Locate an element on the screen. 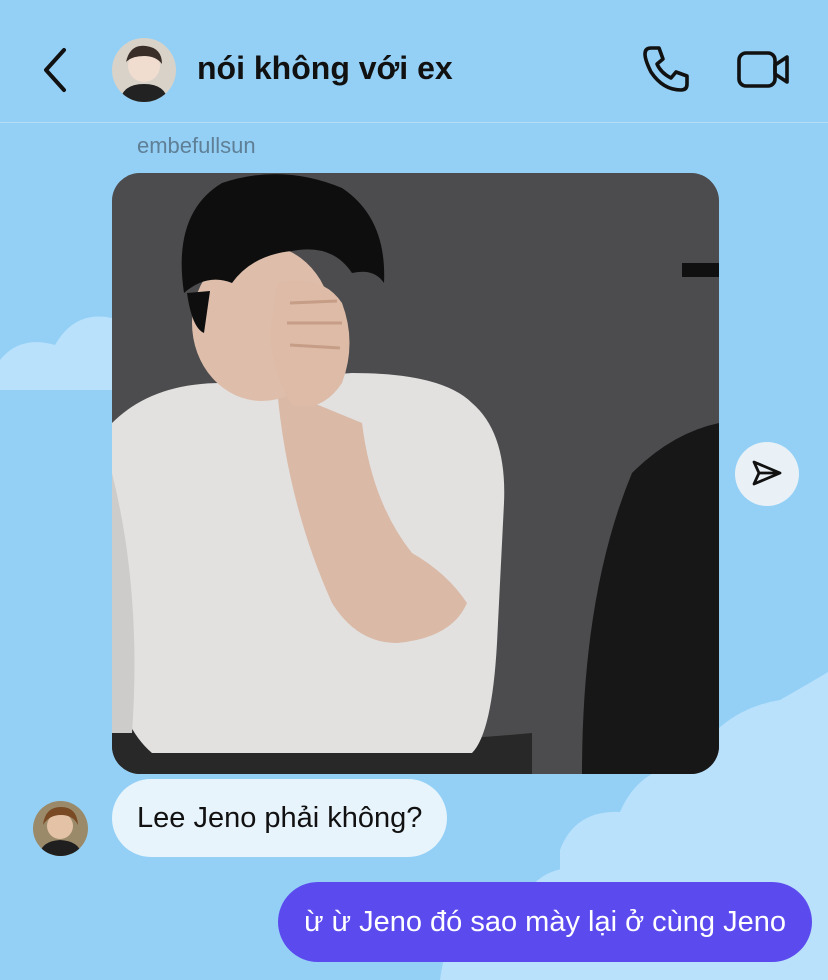 The image size is (828, 980). video-call-button is located at coordinates (764, 69).